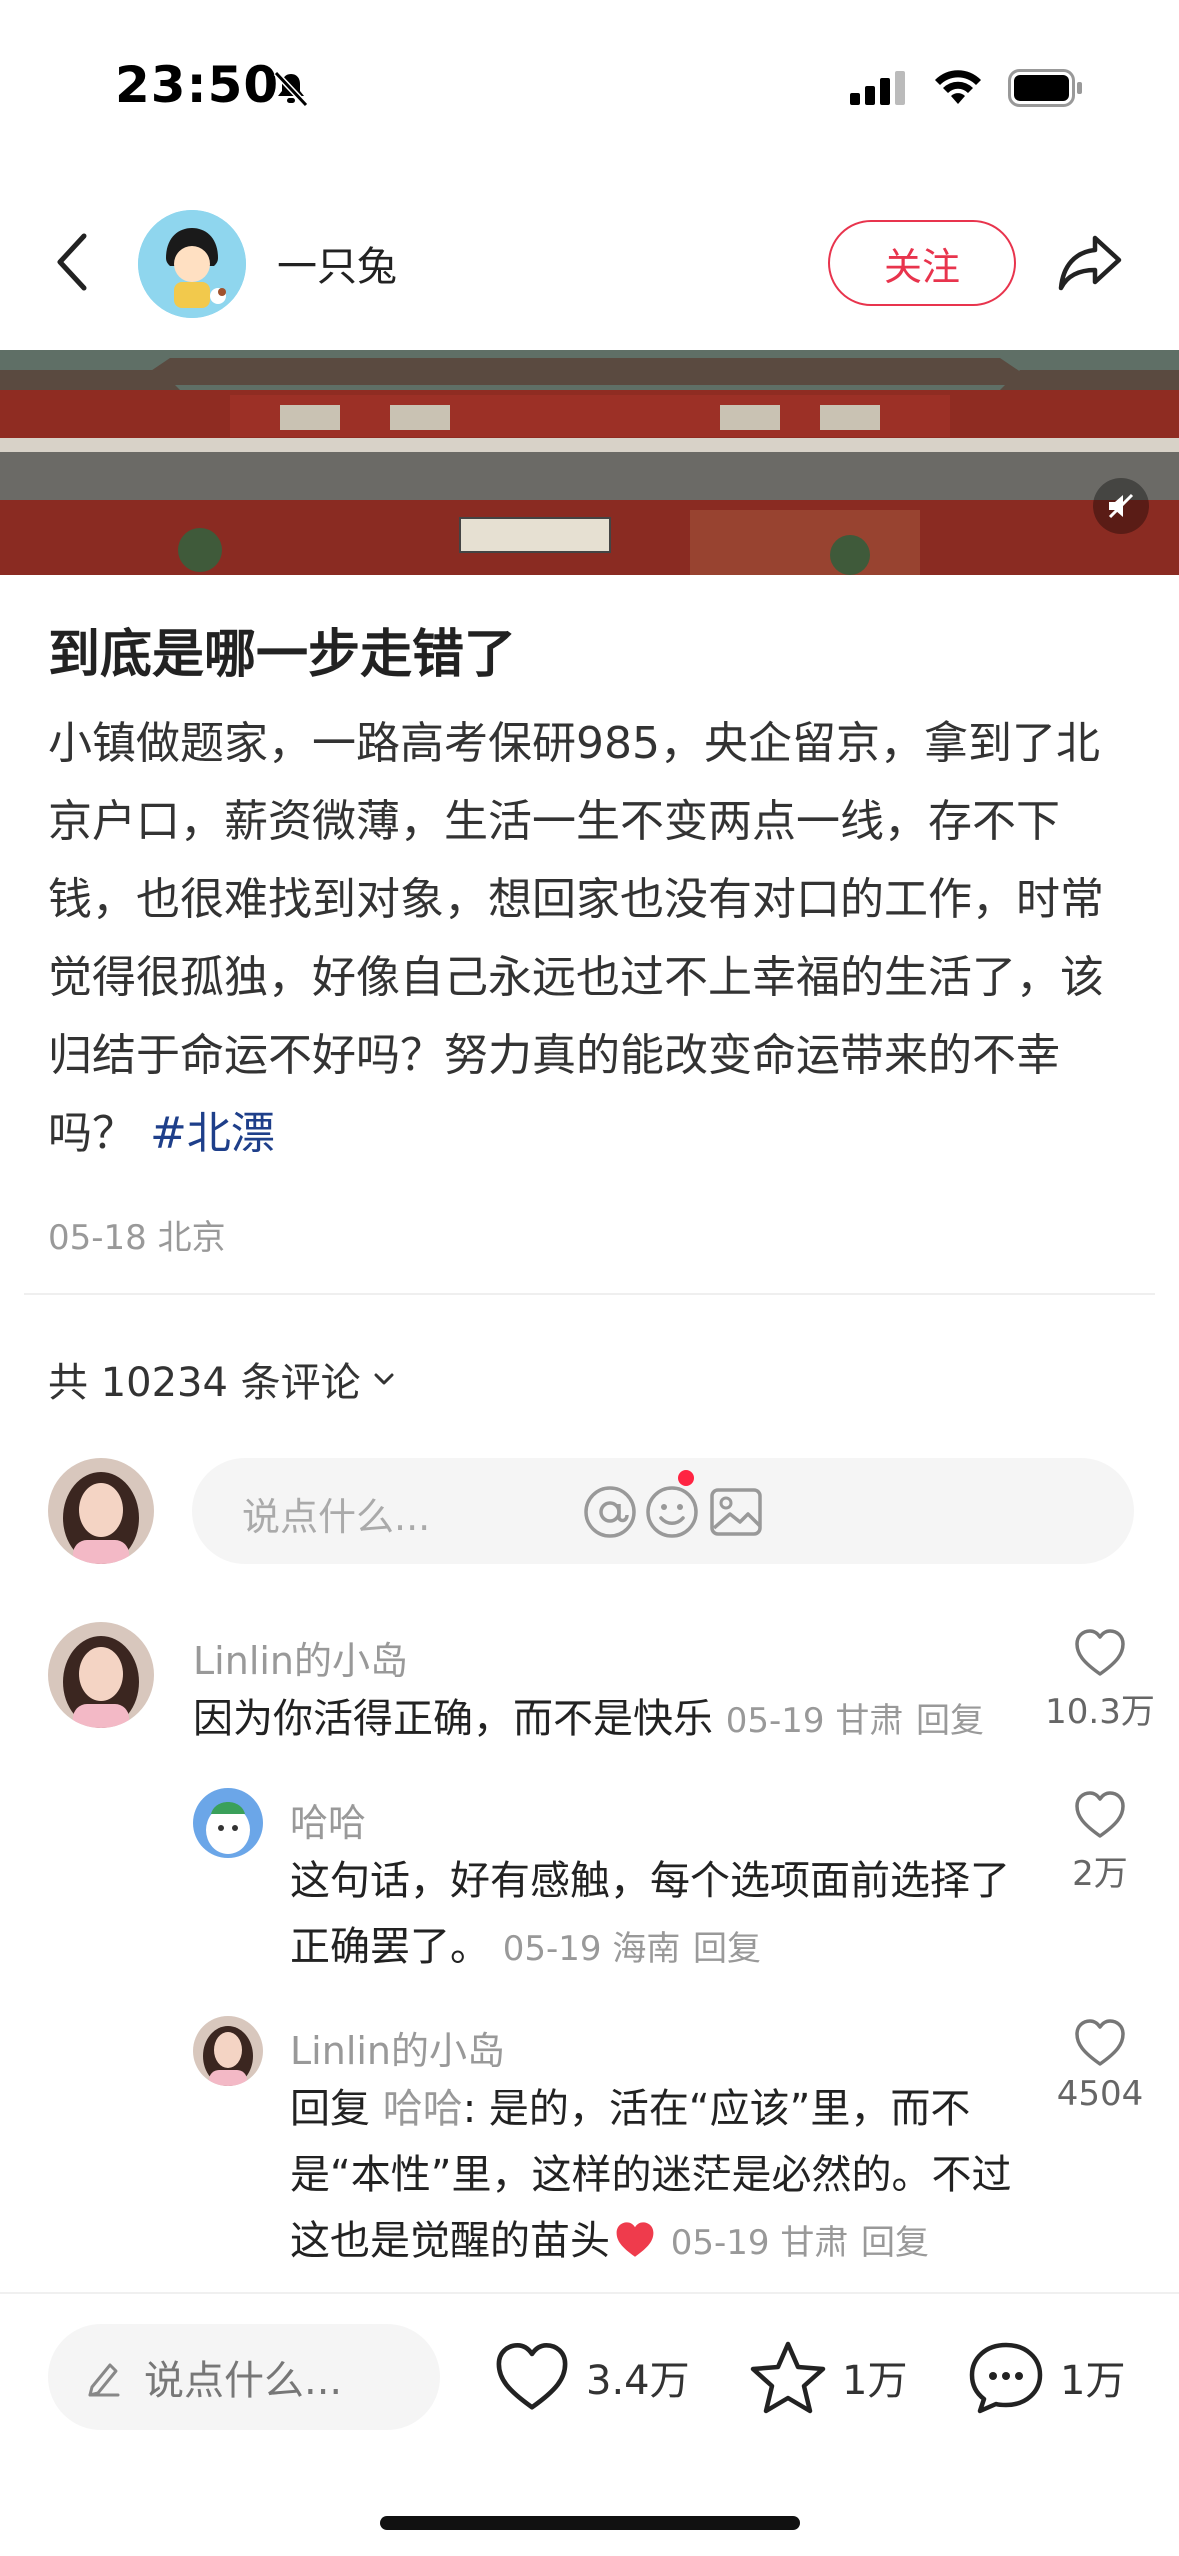  I want to click on author-avatar-illustration, so click(192, 264).